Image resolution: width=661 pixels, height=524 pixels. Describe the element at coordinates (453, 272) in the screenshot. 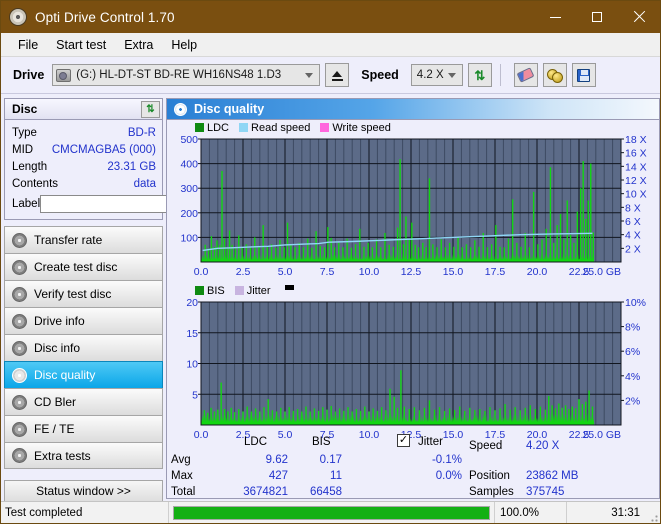

I see `svg-text: 15.0` at that location.